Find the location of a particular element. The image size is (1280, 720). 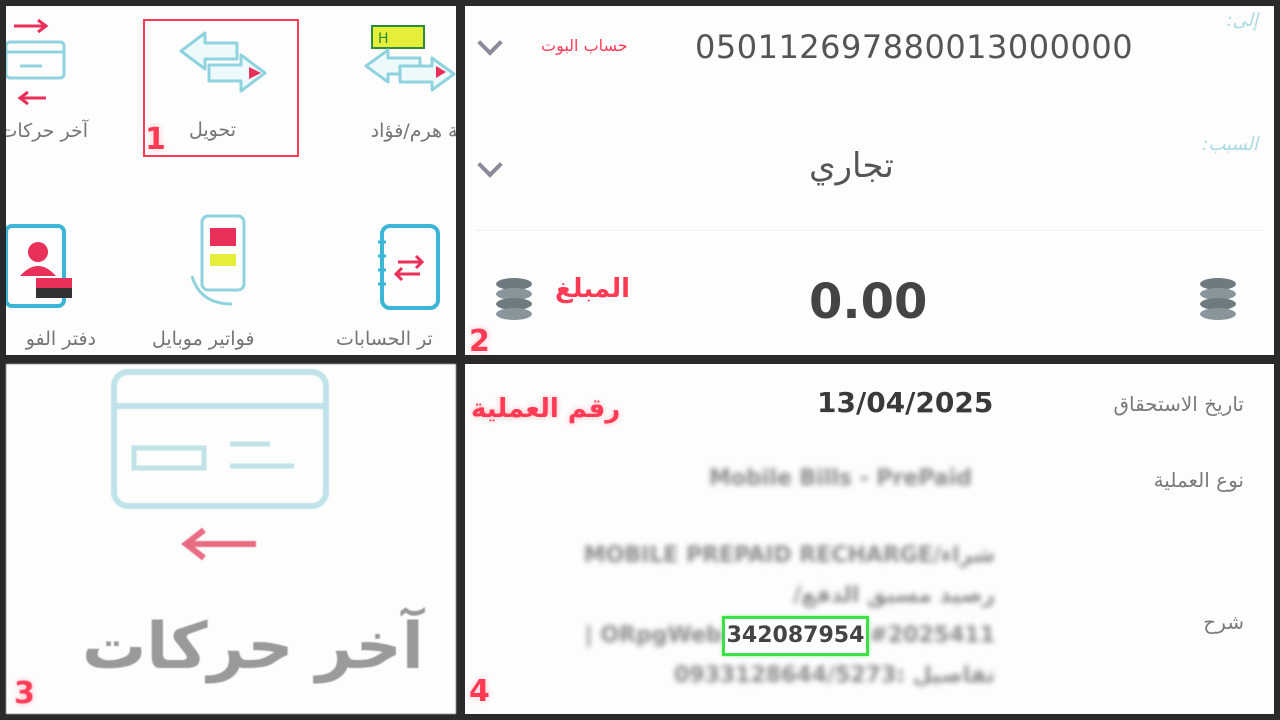

due-date-value: 13/04/2025 is located at coordinates (905, 402).